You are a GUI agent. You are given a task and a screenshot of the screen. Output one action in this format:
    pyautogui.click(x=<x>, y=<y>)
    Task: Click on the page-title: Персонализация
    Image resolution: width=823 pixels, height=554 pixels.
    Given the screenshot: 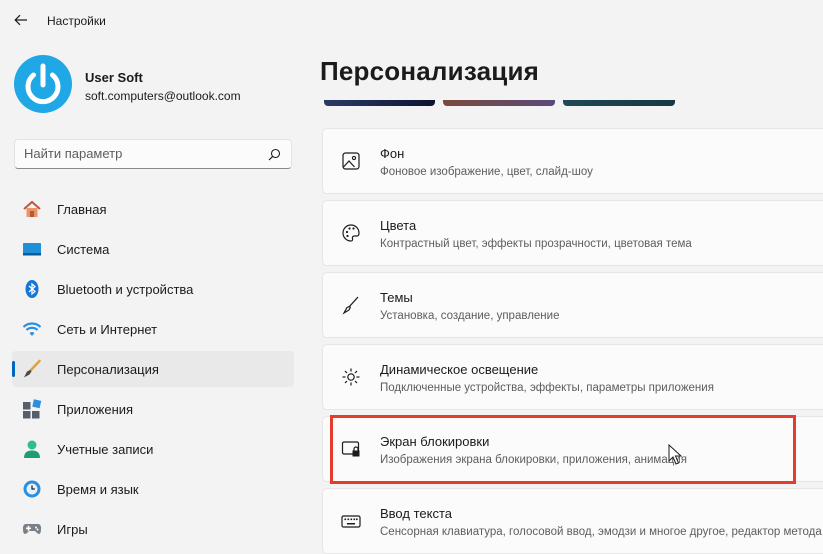 What is the action you would take?
    pyautogui.click(x=430, y=71)
    